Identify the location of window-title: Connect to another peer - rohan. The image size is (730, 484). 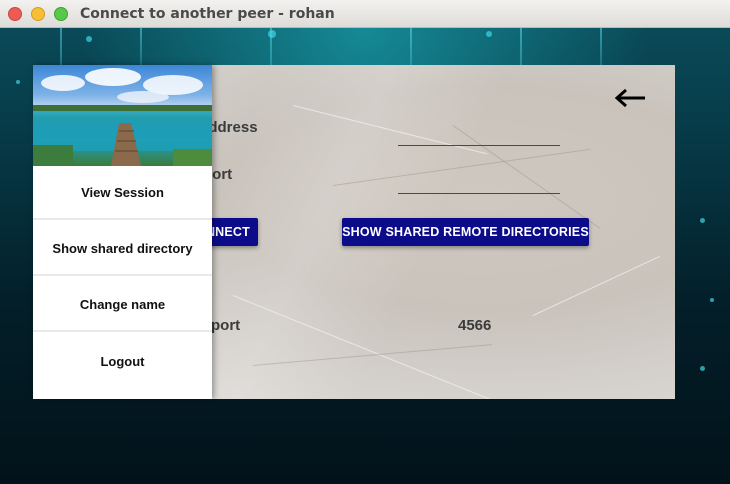
(207, 14).